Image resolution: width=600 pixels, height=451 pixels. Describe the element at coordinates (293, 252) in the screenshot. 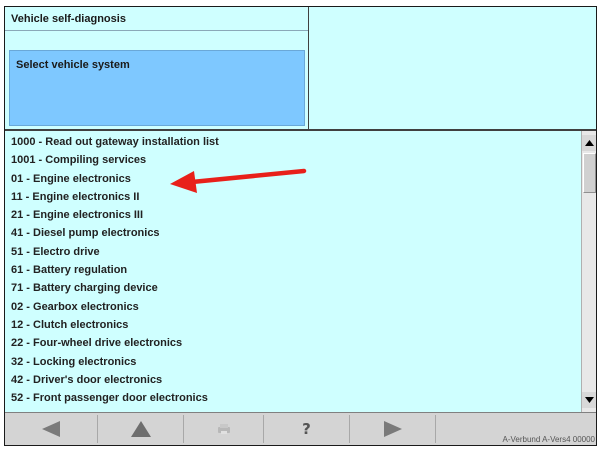

I see `list-item: 51 - Electro drive` at that location.